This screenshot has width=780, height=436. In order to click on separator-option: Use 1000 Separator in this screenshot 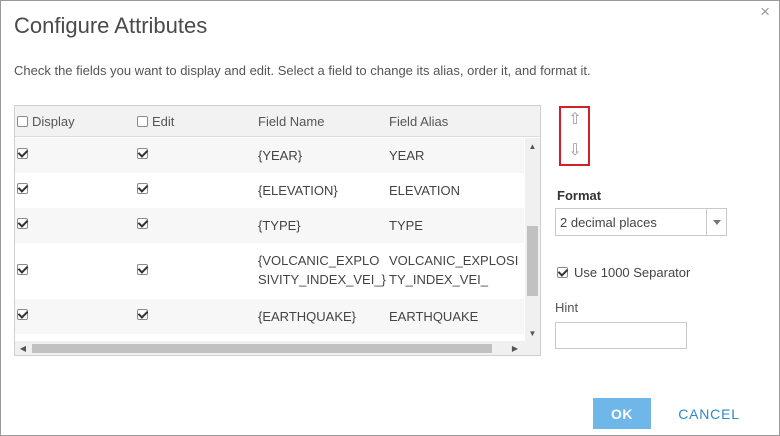, I will do `click(623, 272)`.